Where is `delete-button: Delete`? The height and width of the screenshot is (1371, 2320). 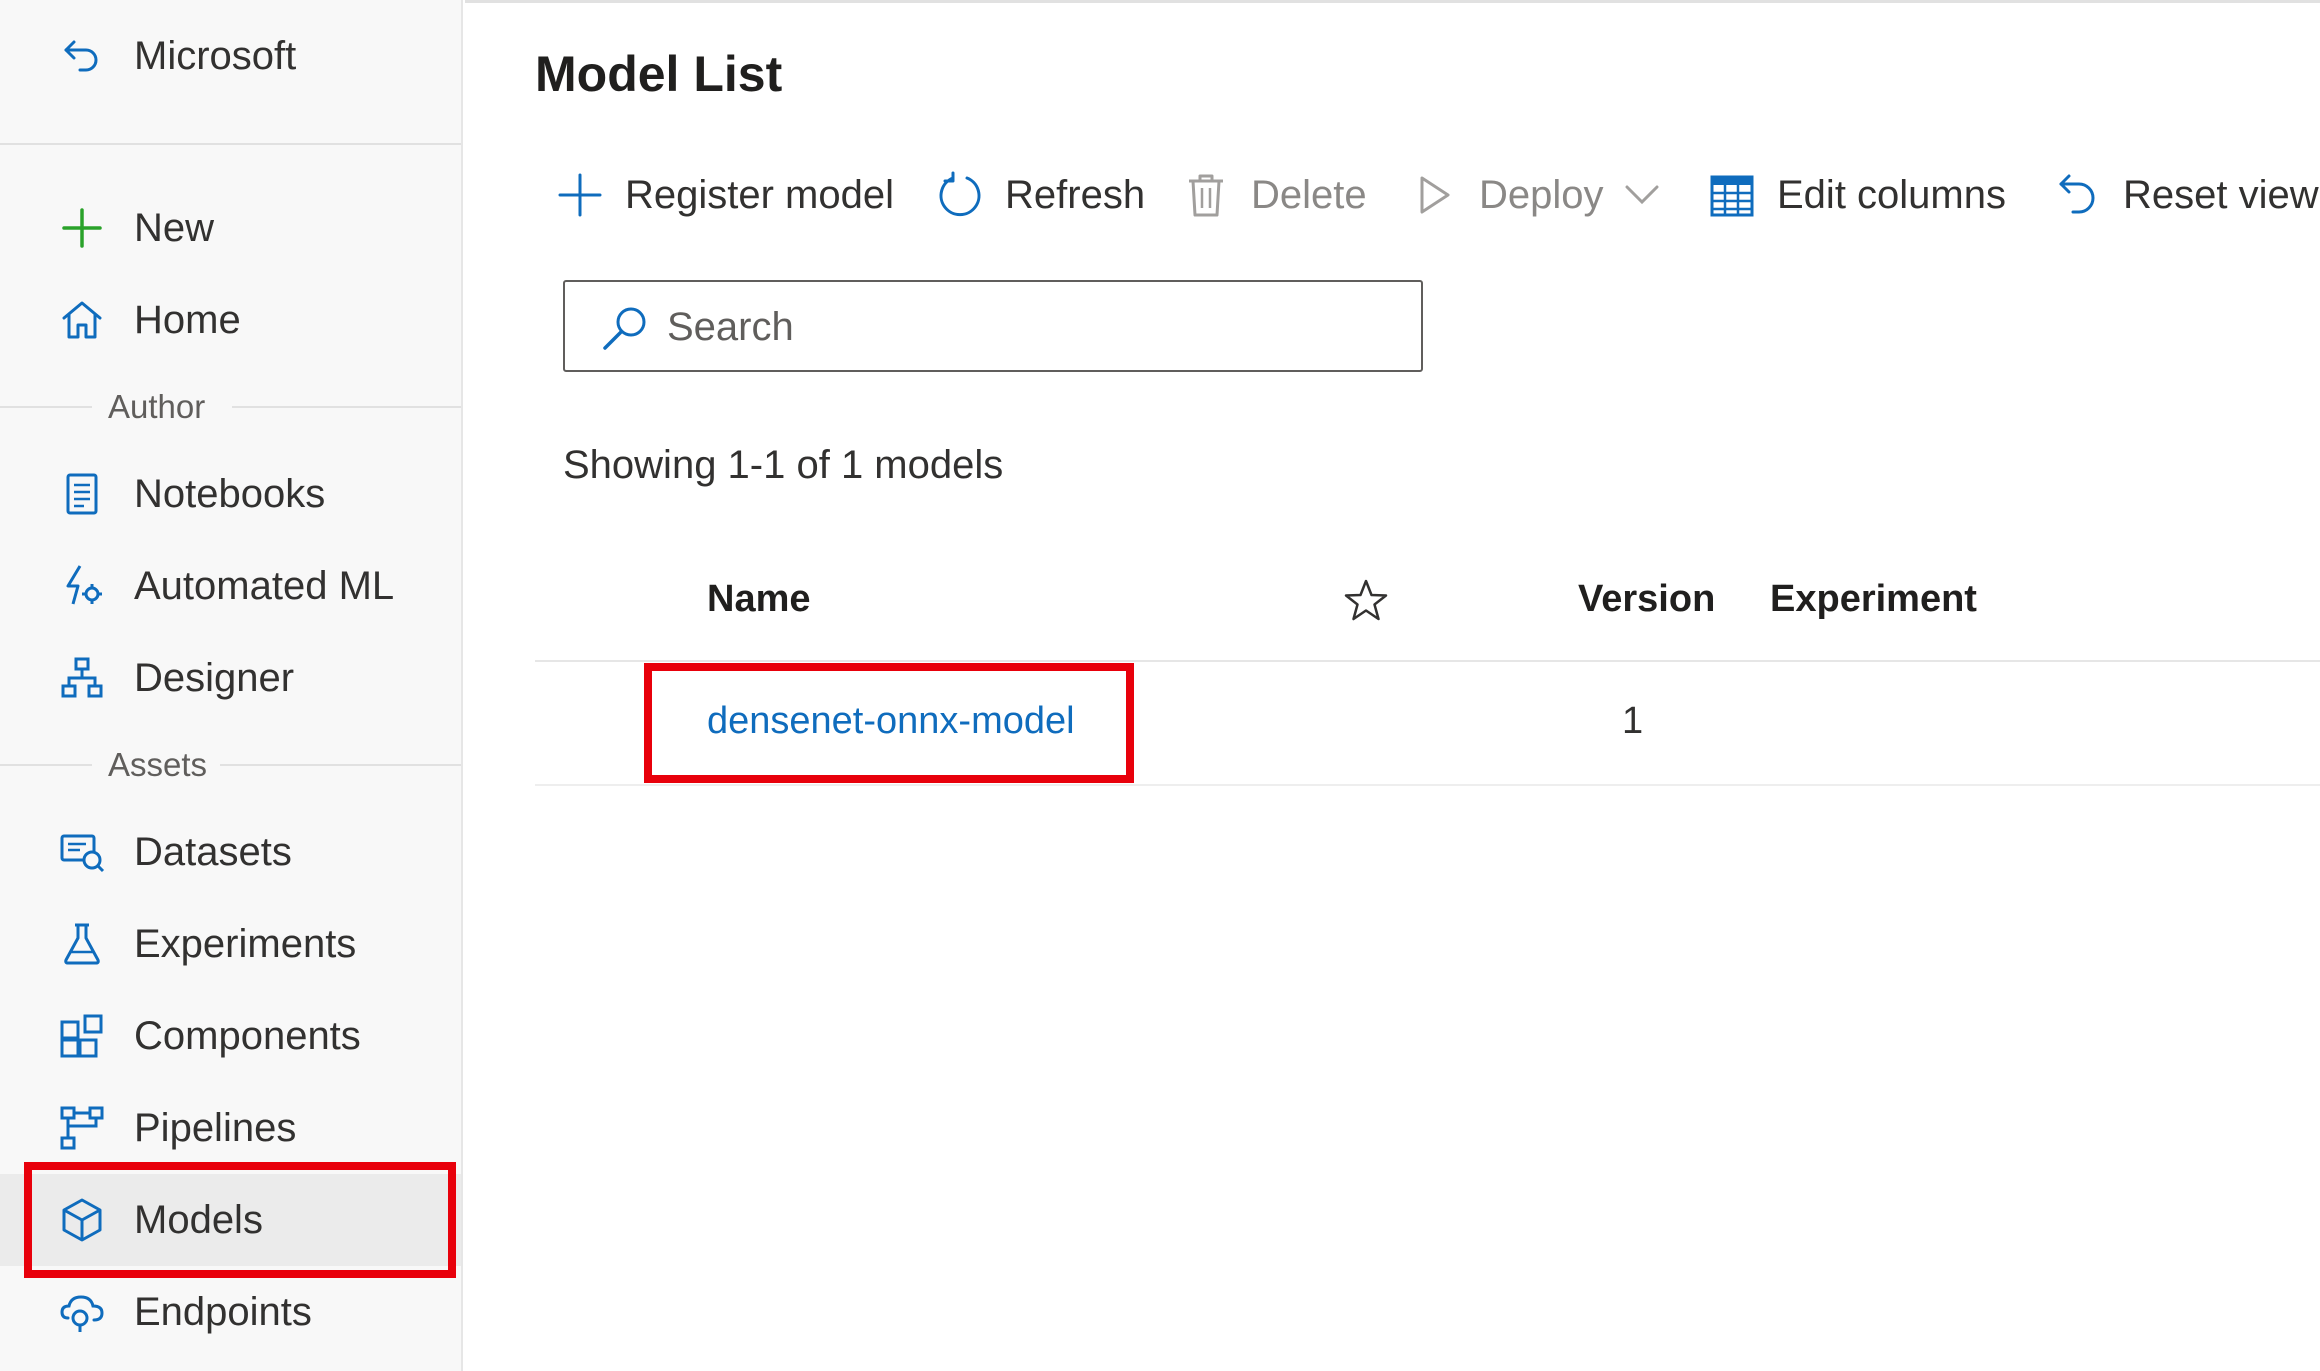
delete-button: Delete is located at coordinates (1274, 195).